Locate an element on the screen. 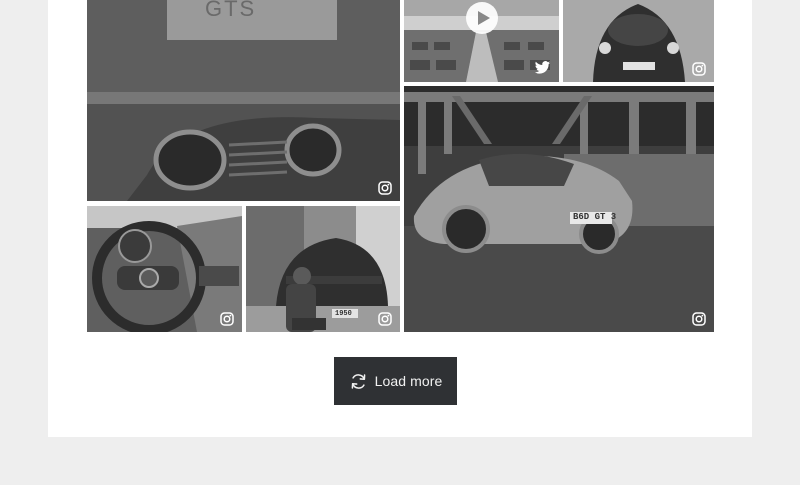 This screenshot has height=485, width=800. gallery-tile-video is located at coordinates (481, 41).